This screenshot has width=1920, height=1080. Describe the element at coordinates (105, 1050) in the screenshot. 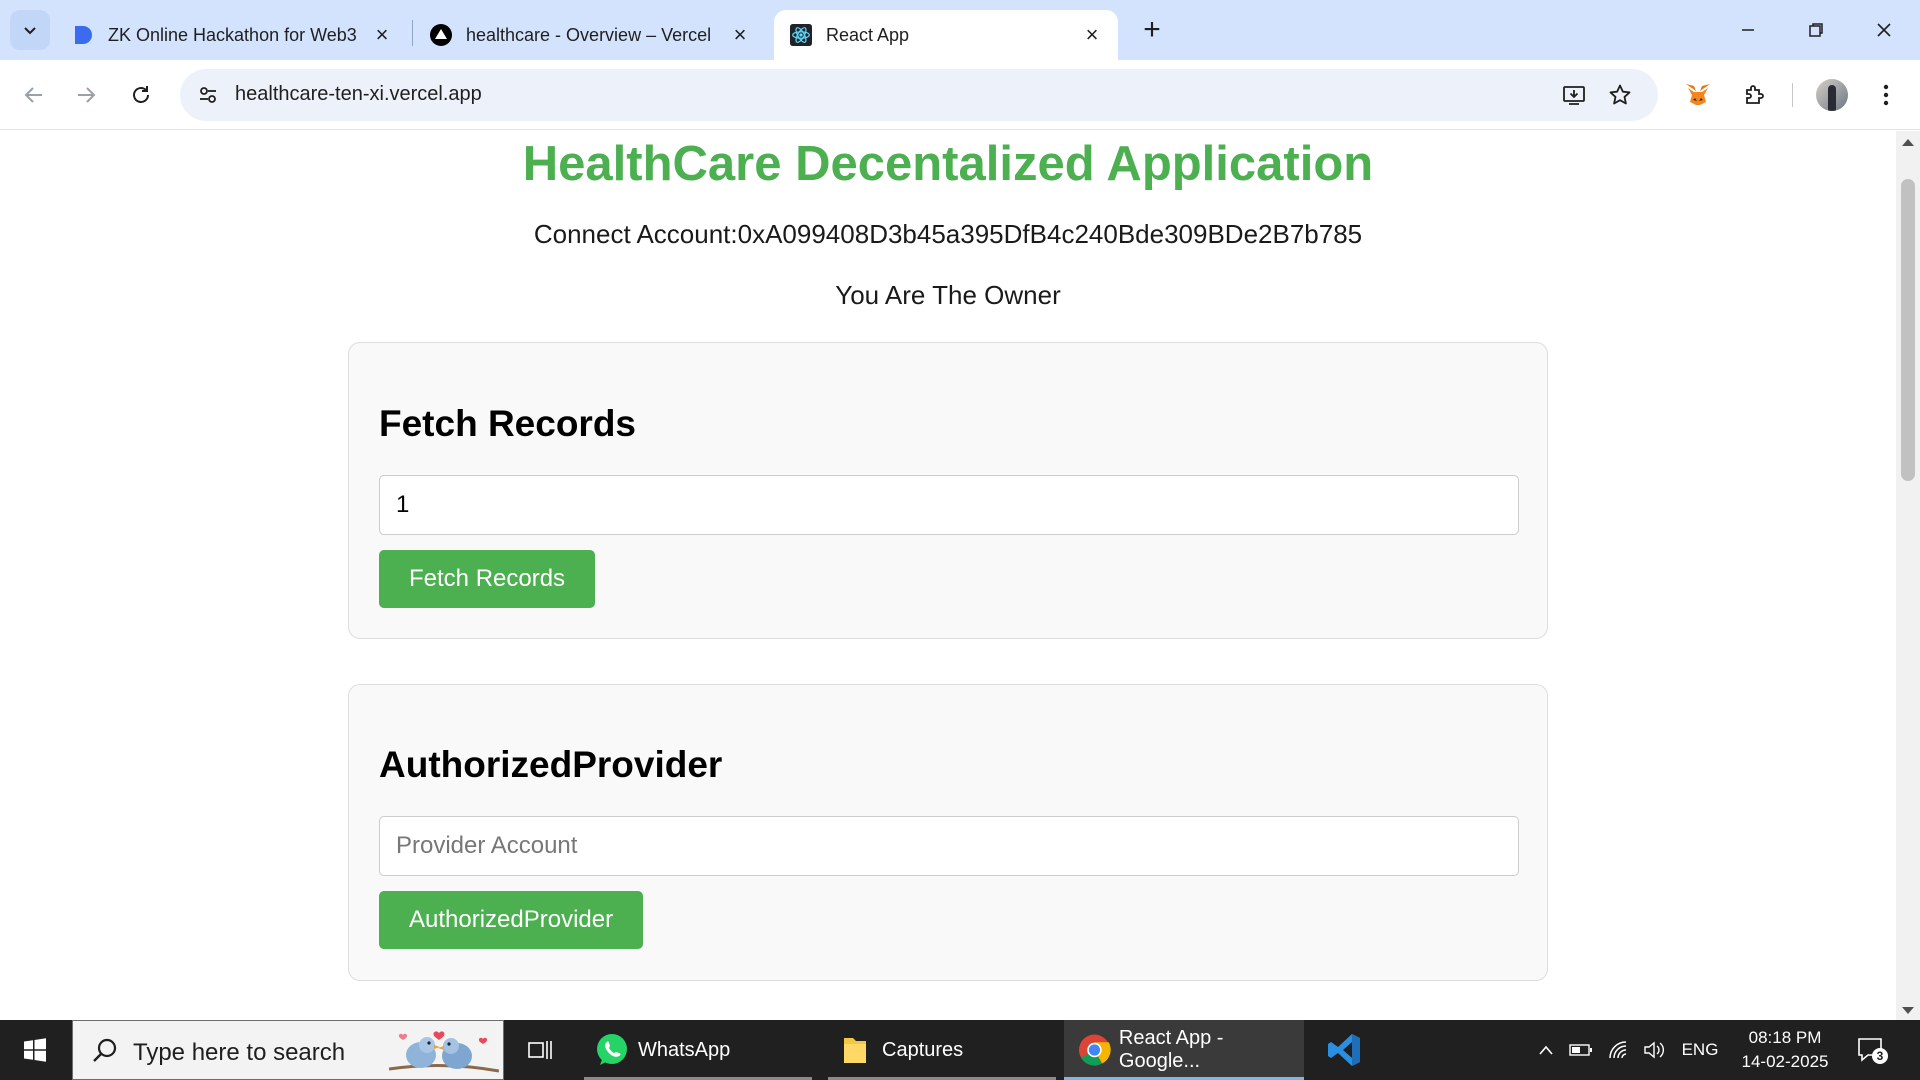

I see `search-icon` at that location.